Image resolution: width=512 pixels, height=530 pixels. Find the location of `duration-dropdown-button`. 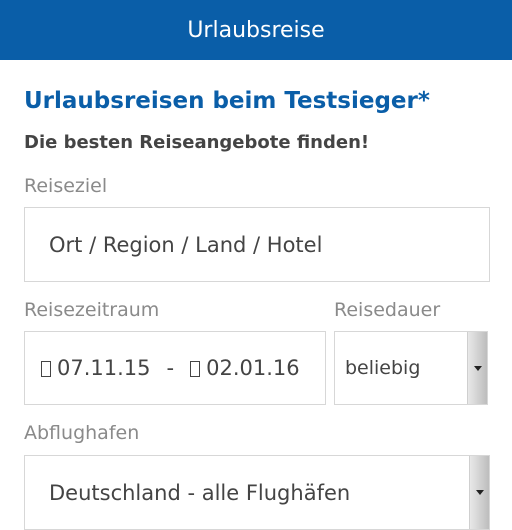

duration-dropdown-button is located at coordinates (477, 368).